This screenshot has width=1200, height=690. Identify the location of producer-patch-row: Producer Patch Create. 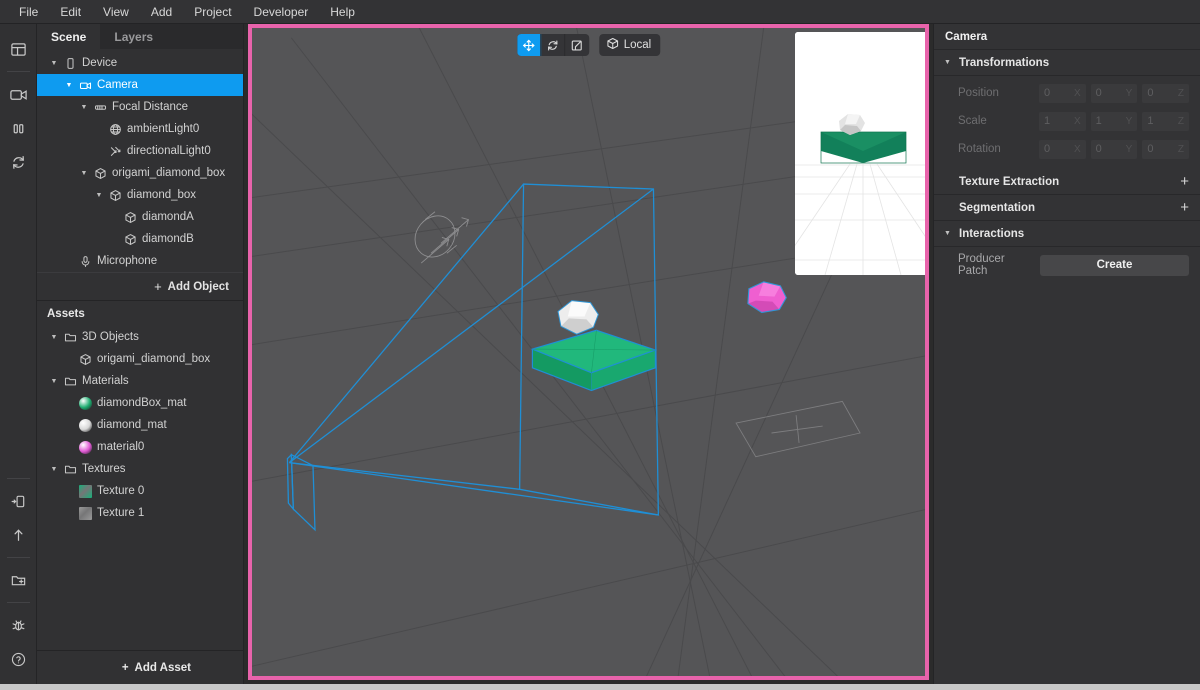
(1067, 265).